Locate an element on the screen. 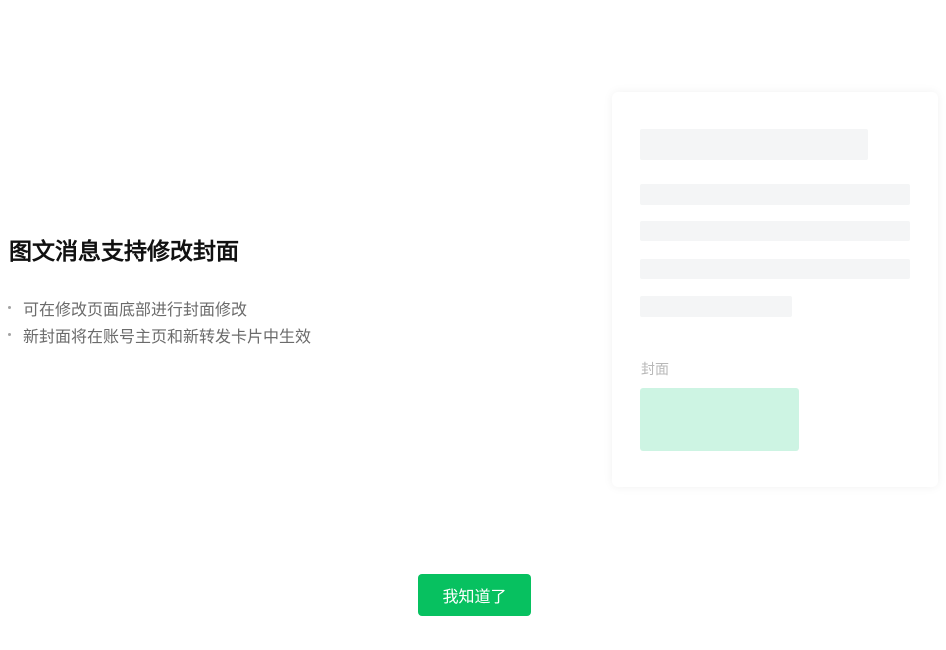  skeleton-title-bar is located at coordinates (754, 144).